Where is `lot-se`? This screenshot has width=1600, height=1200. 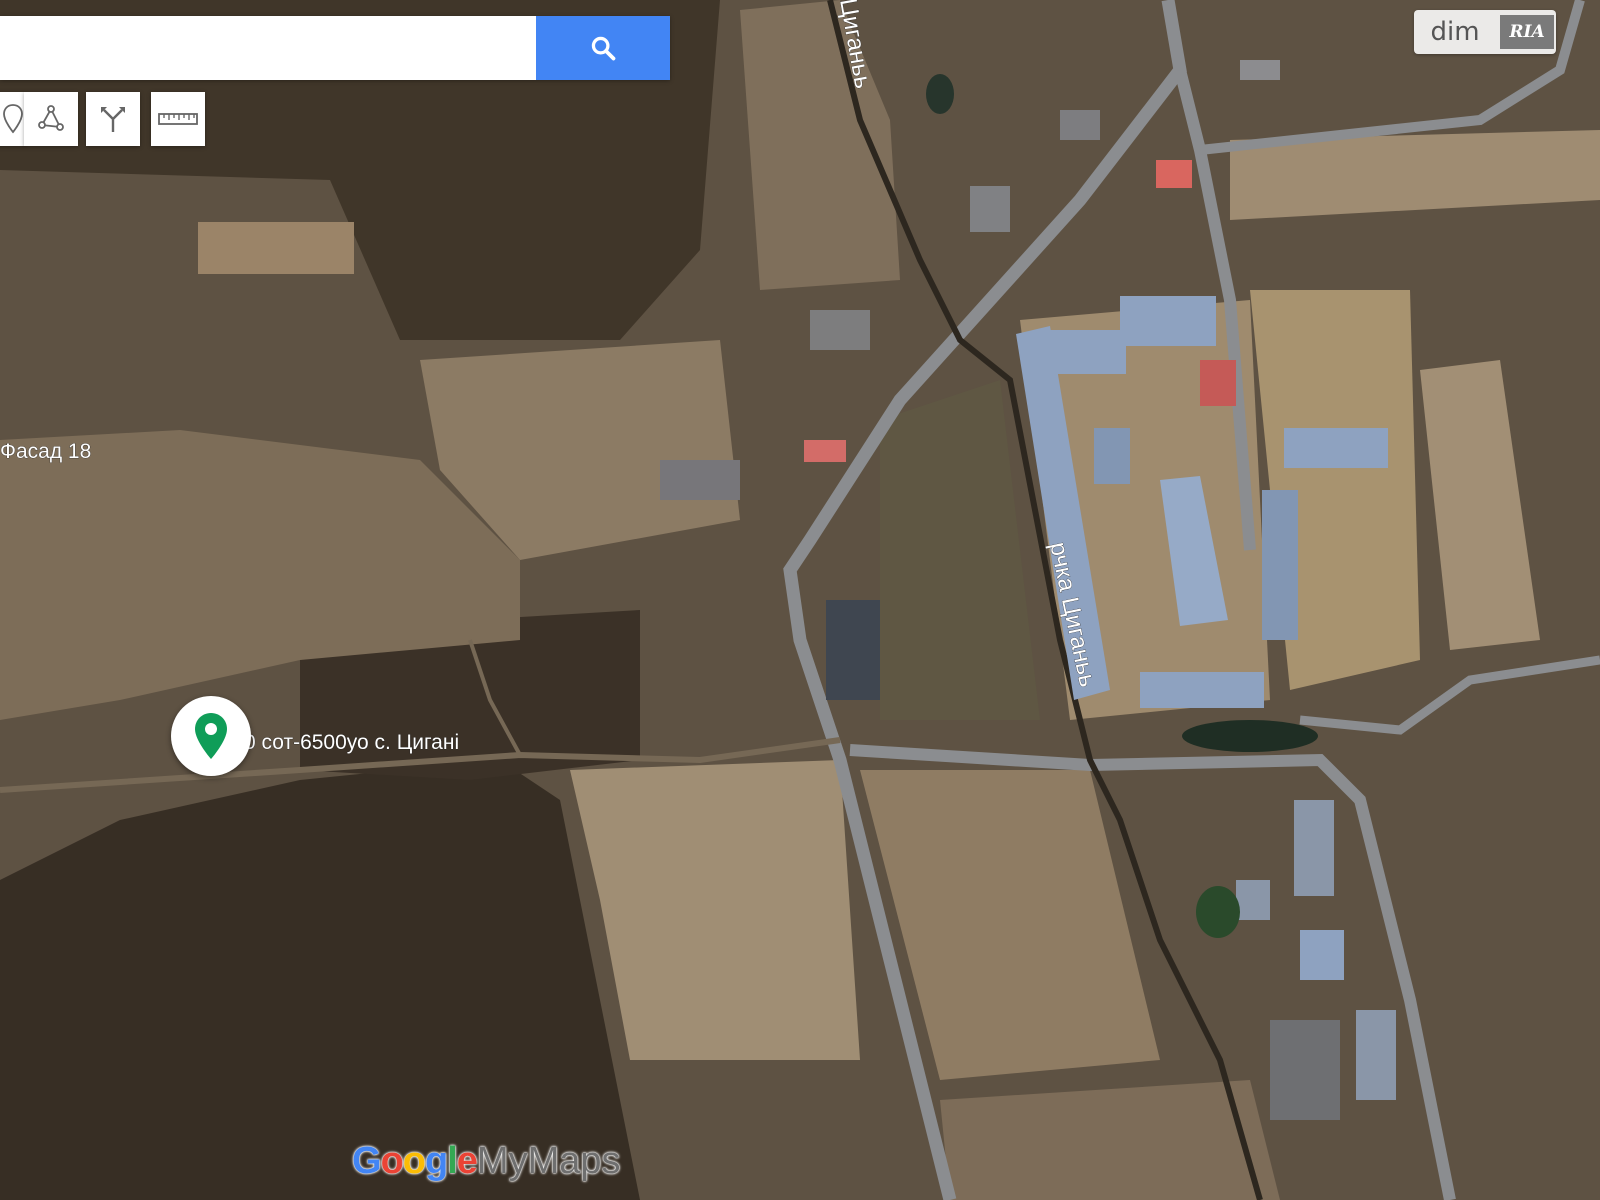 lot-se is located at coordinates (1305, 1070).